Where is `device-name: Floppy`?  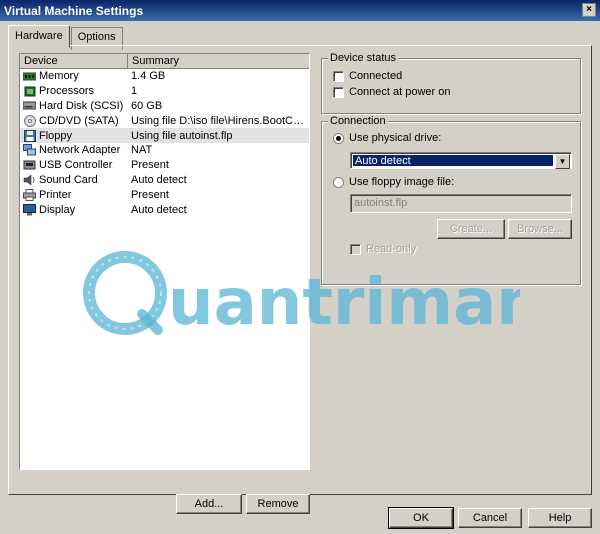 device-name: Floppy is located at coordinates (56, 135).